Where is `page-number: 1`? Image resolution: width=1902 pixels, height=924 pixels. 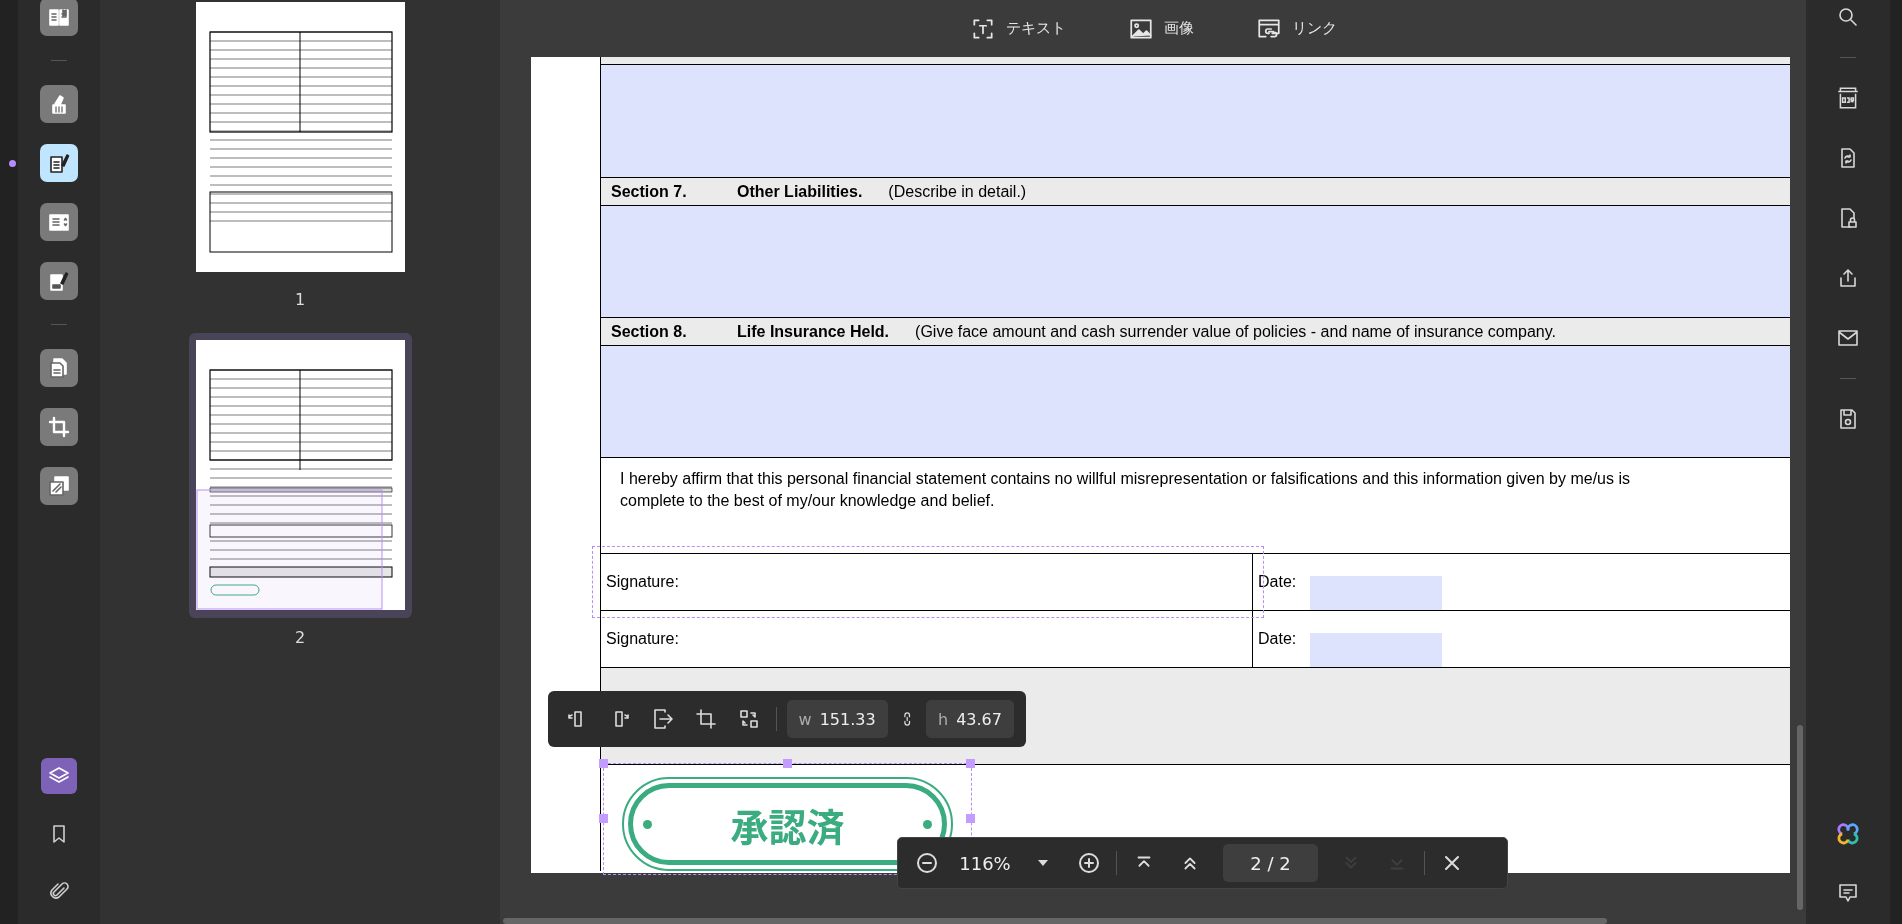
page-number: 1 is located at coordinates (300, 299).